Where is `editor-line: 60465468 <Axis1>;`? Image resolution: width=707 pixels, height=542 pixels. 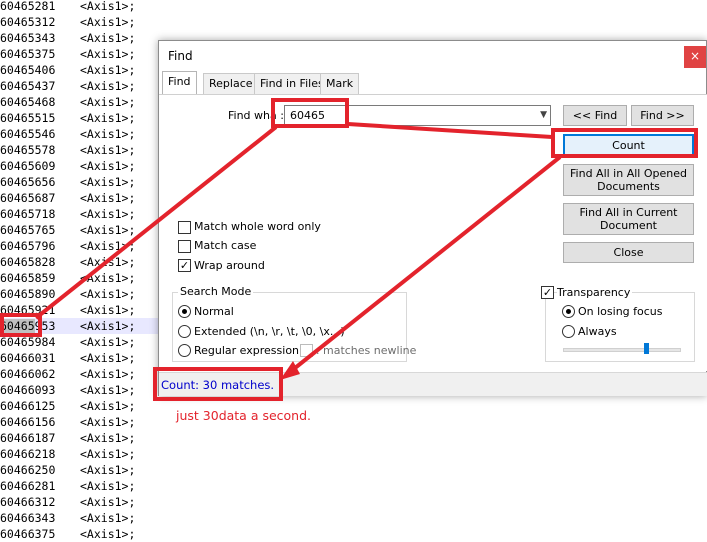 editor-line: 60465468 <Axis1>; is located at coordinates (67, 102).